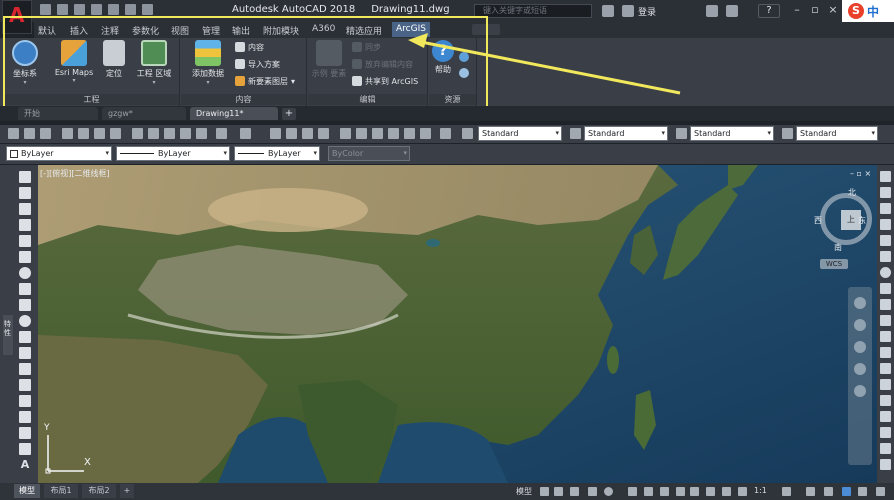  What do you see at coordinates (885, 208) in the screenshot?
I see `mirror-icon` at bounding box center [885, 208].